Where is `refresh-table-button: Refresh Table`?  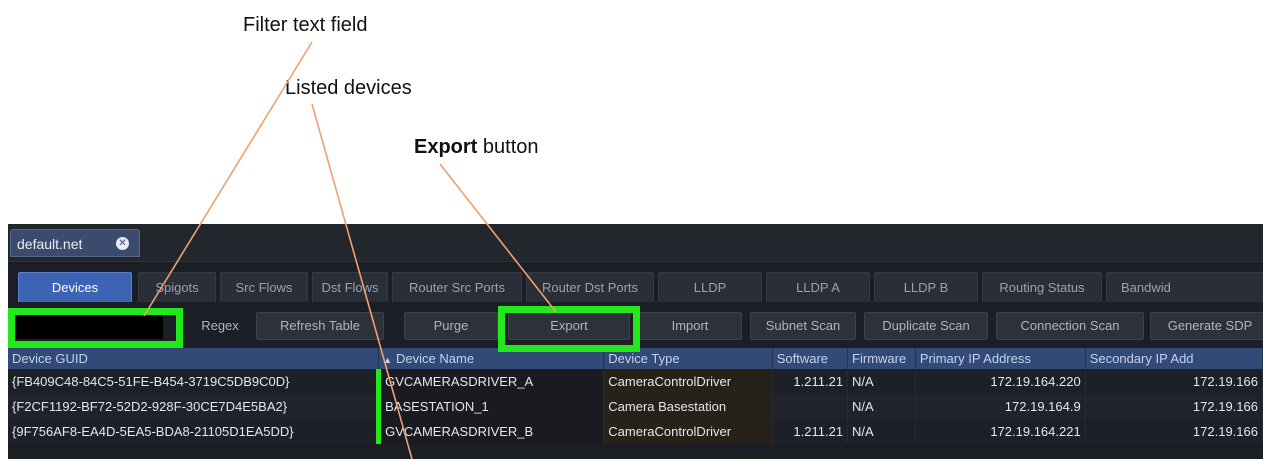
refresh-table-button: Refresh Table is located at coordinates (320, 326).